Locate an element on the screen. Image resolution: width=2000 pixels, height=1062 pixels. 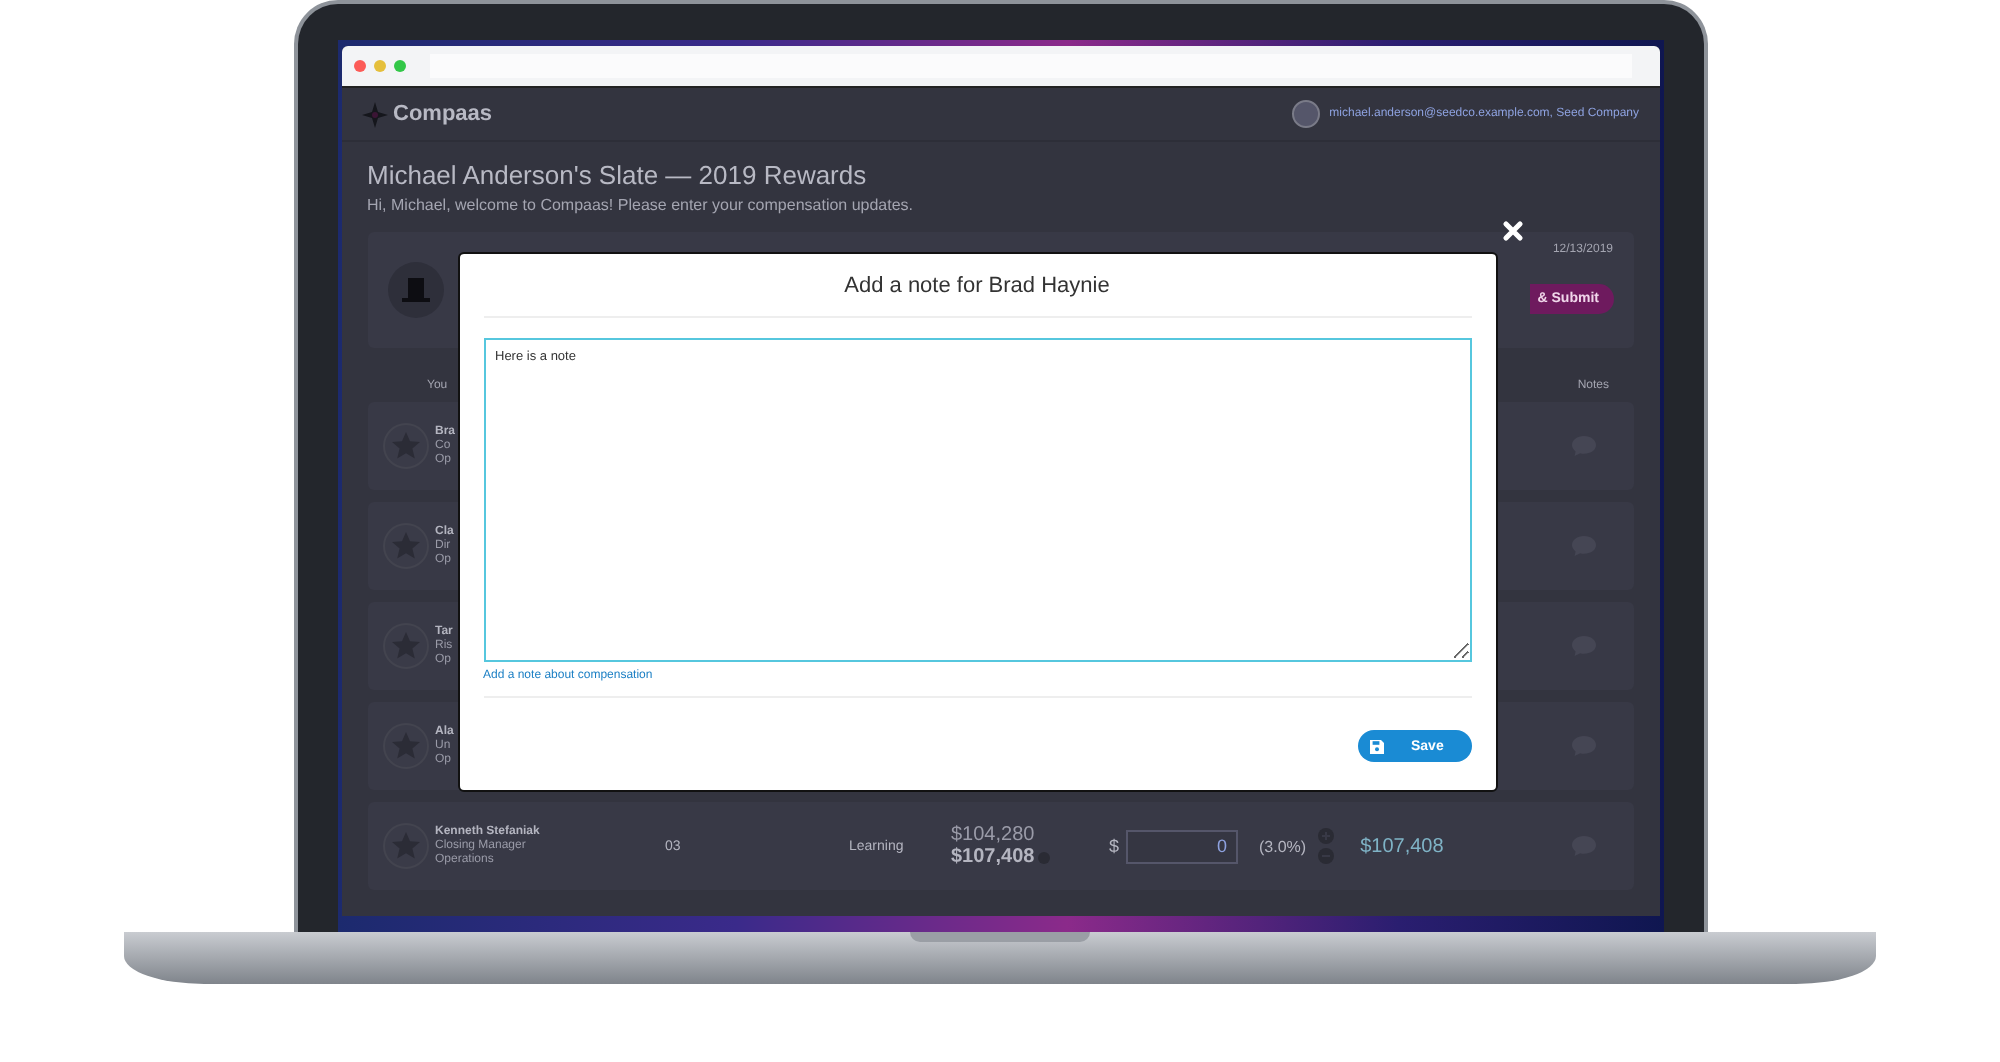
percent-text: (3.0%) is located at coordinates (1283, 846).